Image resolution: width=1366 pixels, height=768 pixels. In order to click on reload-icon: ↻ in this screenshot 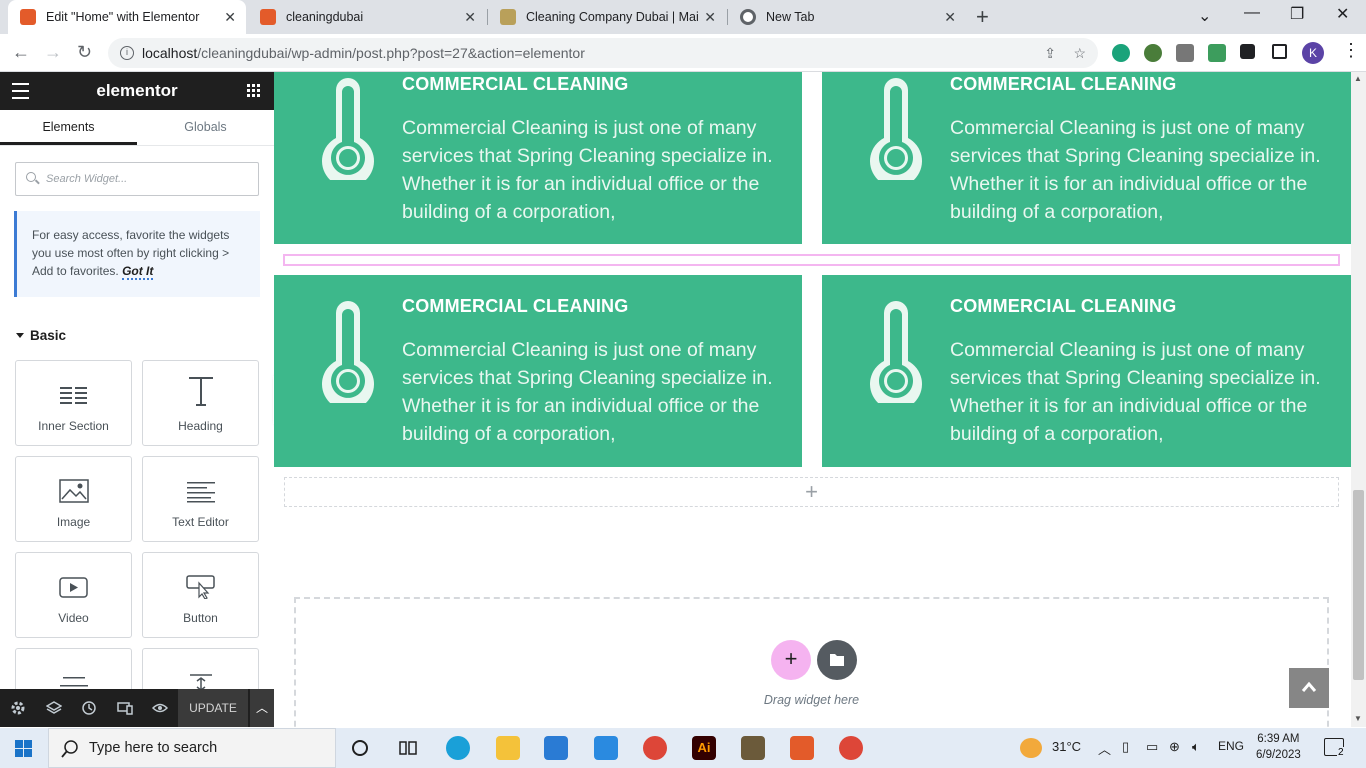, I will do `click(84, 52)`.